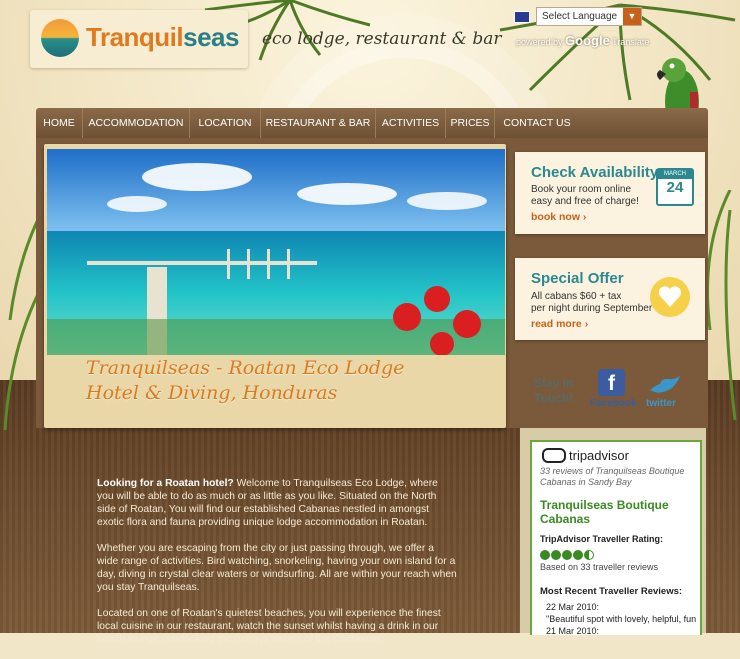 This screenshot has width=740, height=659. I want to click on powered-by-google: powered by Google Translate, so click(583, 40).